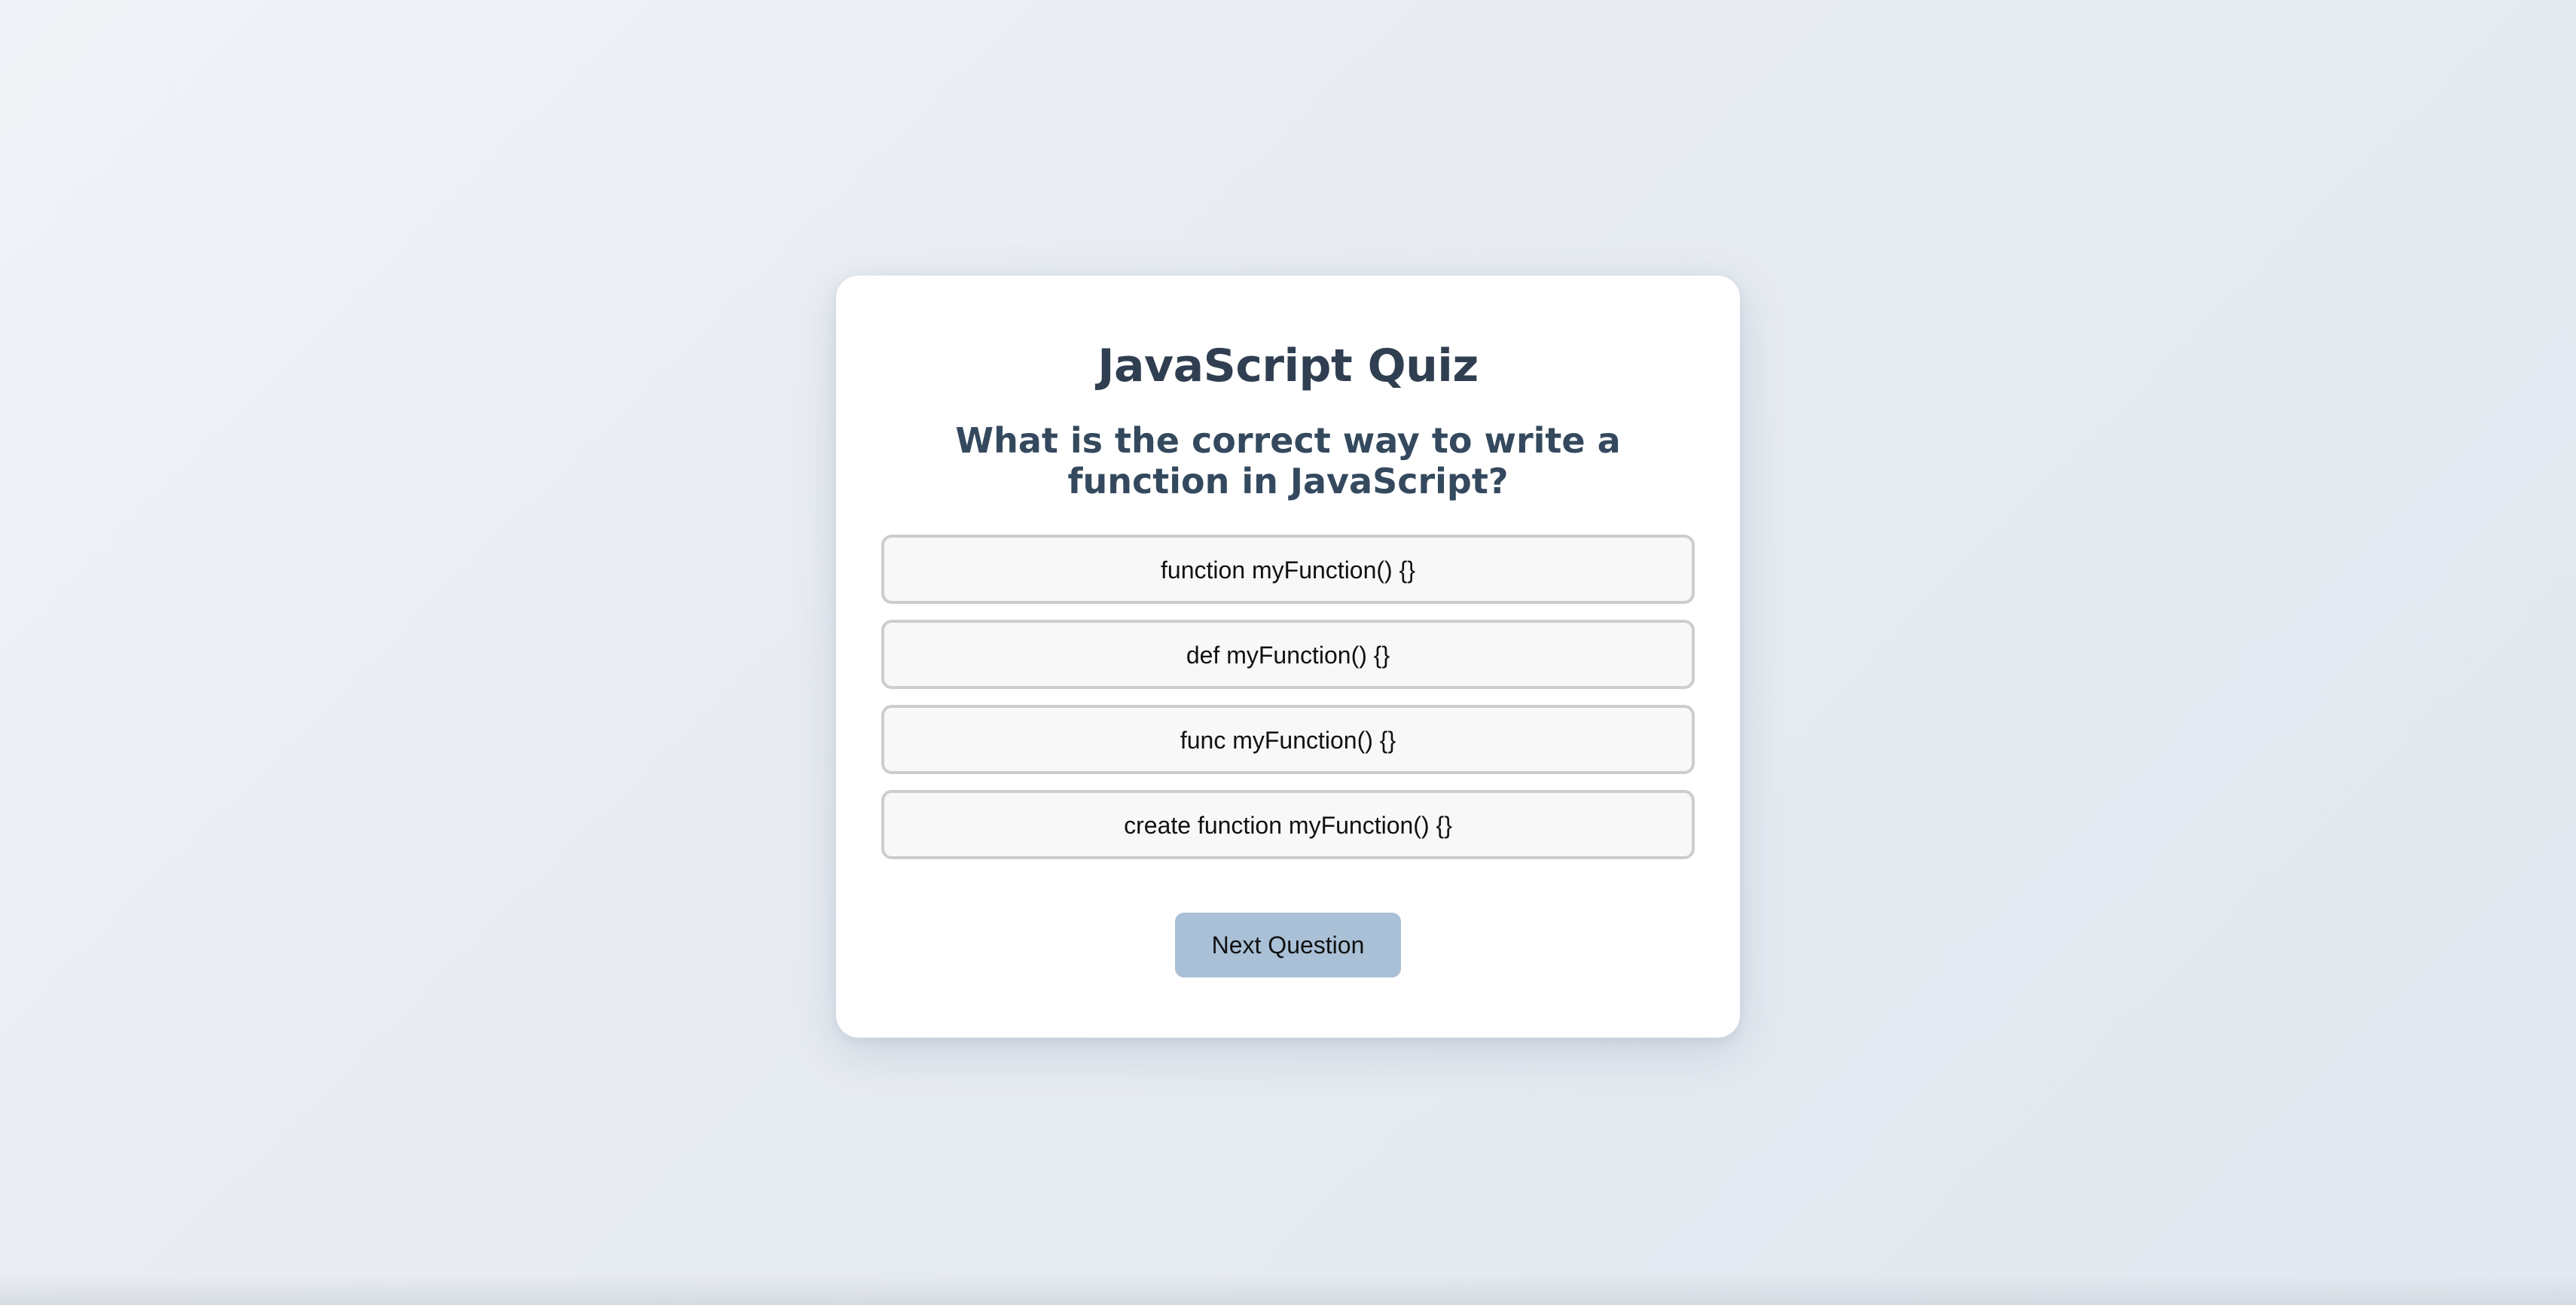 The height and width of the screenshot is (1305, 2576). Describe the element at coordinates (1288, 654) in the screenshot. I see `answer-option-2: def myFunction() {}` at that location.